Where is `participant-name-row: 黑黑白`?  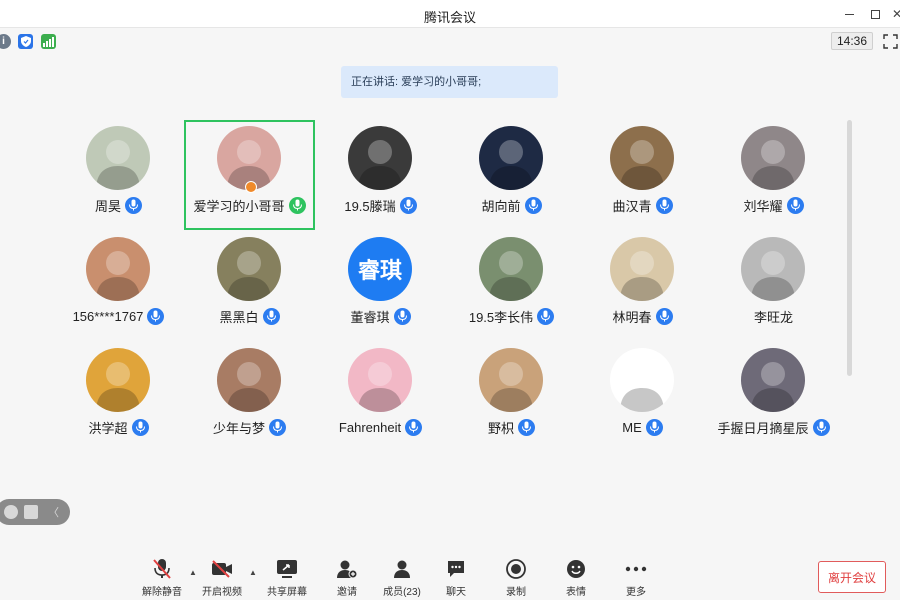
participant-name-row: 黑黑白 is located at coordinates (249, 316).